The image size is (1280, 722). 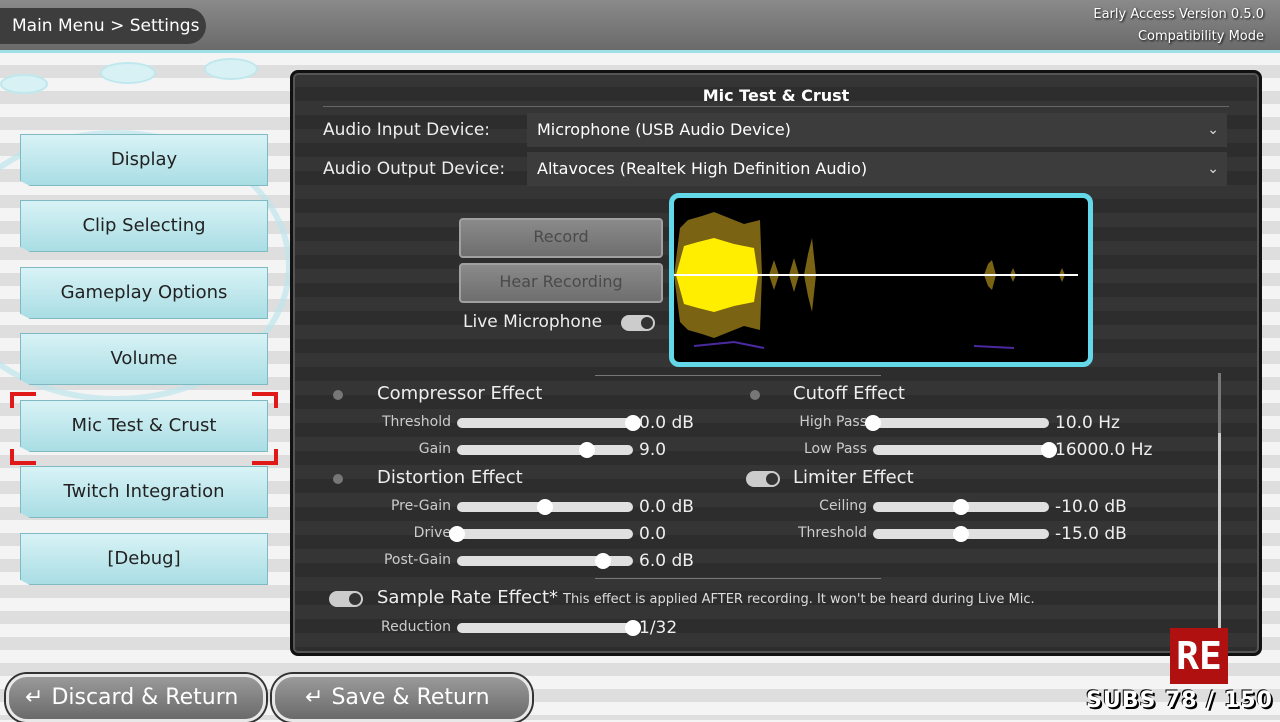 I want to click on save-return-label: Save & Return, so click(x=410, y=697).